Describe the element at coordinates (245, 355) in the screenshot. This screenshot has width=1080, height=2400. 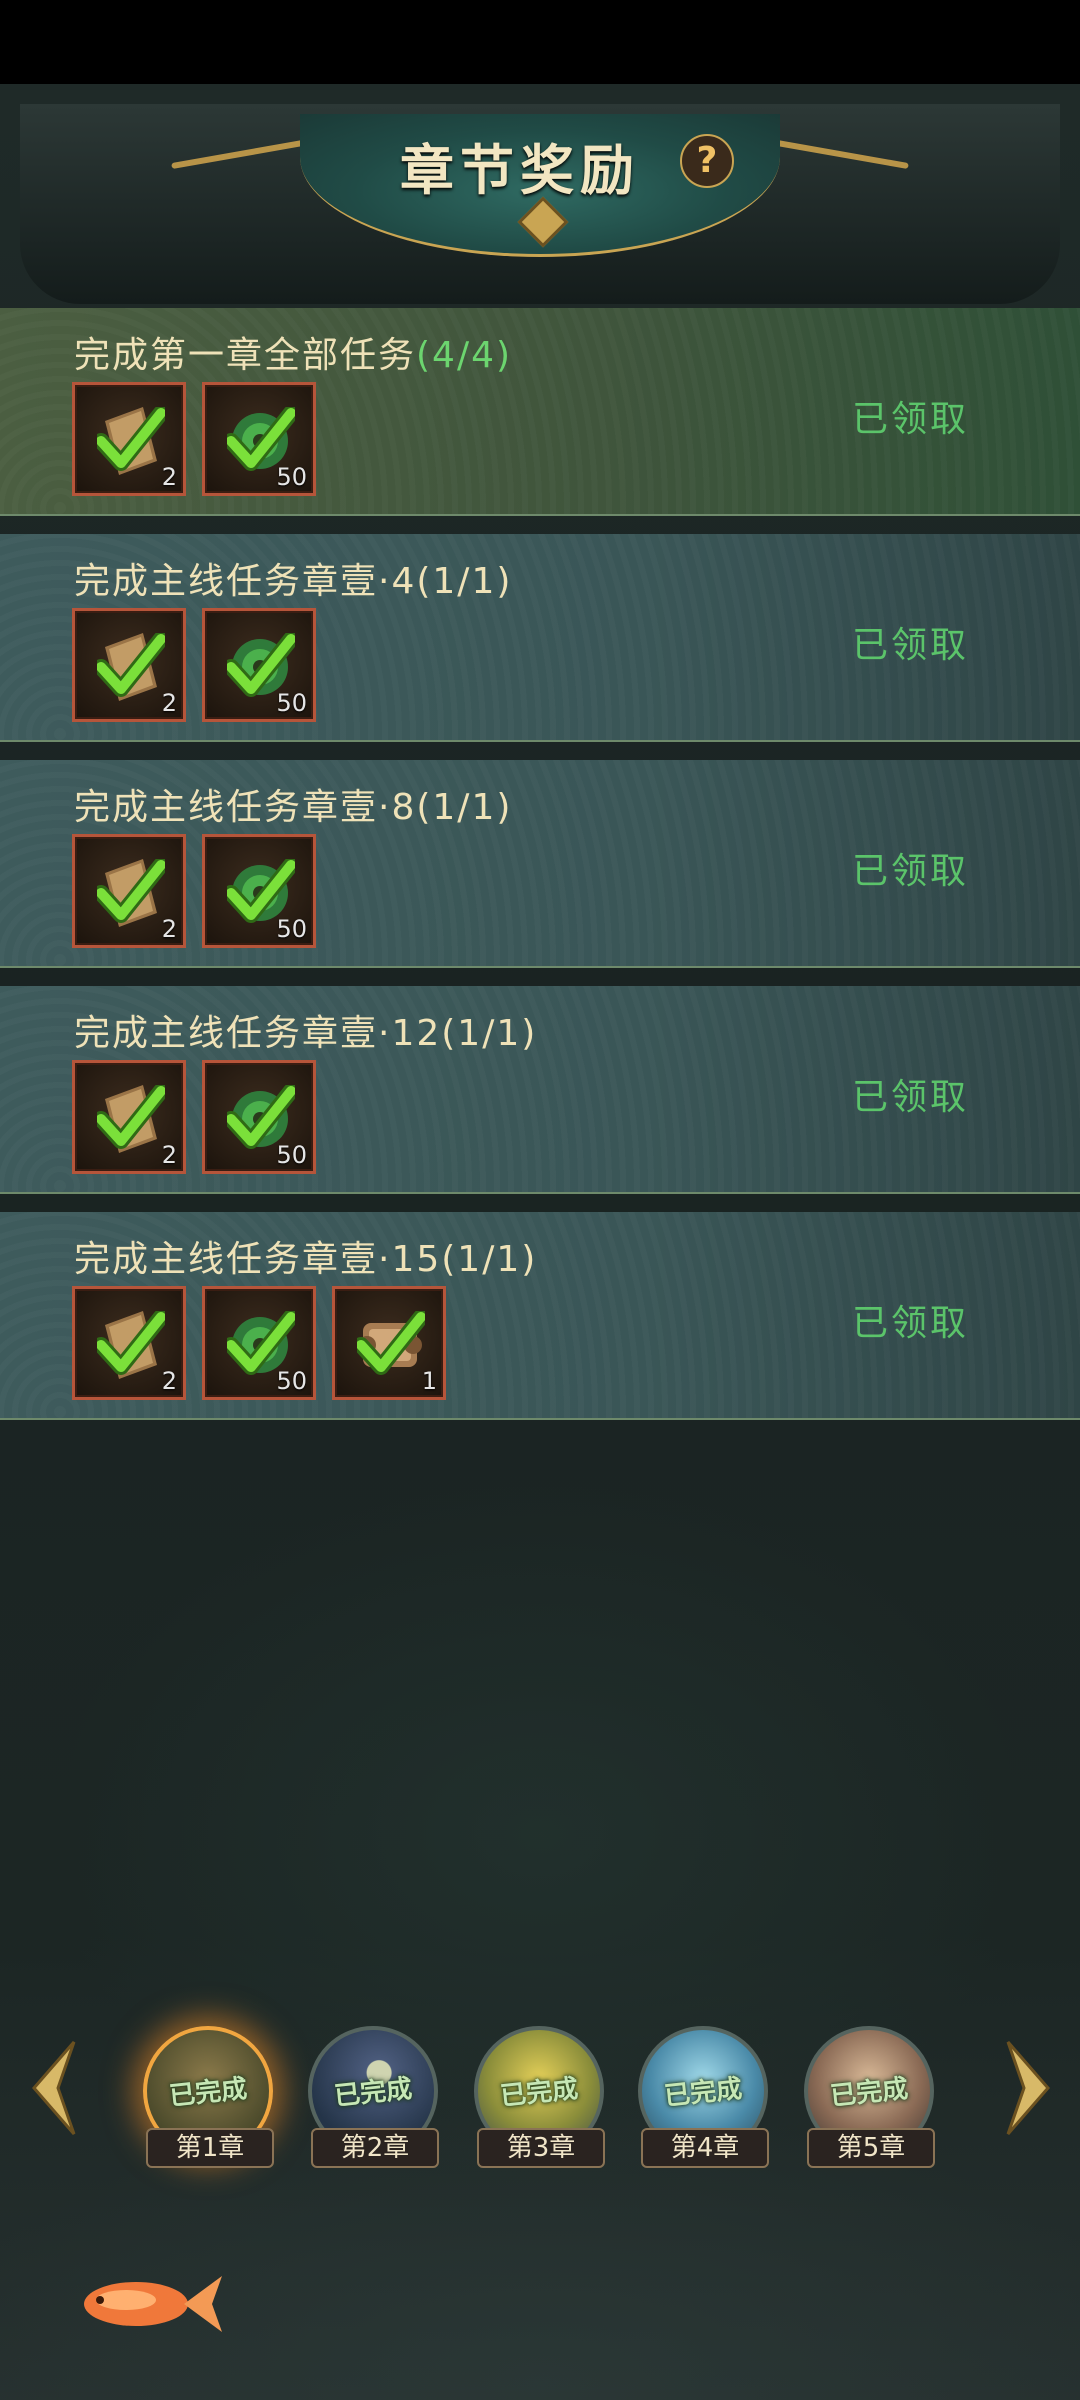
I see `row-title-text: 完成第一章全部任务` at that location.